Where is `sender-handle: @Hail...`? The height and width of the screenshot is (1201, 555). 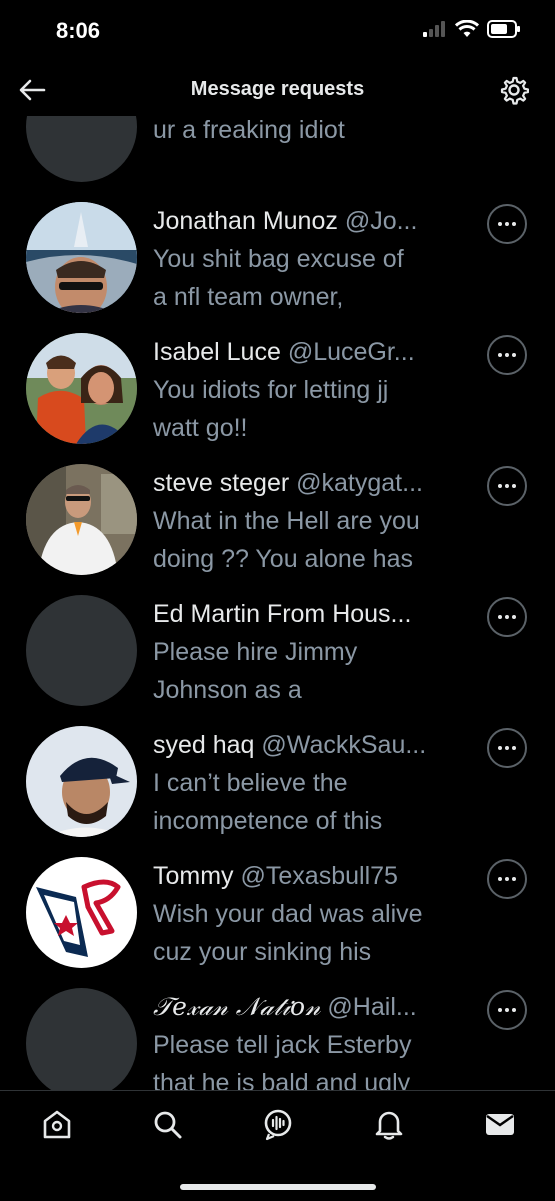 sender-handle: @Hail... is located at coordinates (372, 1007).